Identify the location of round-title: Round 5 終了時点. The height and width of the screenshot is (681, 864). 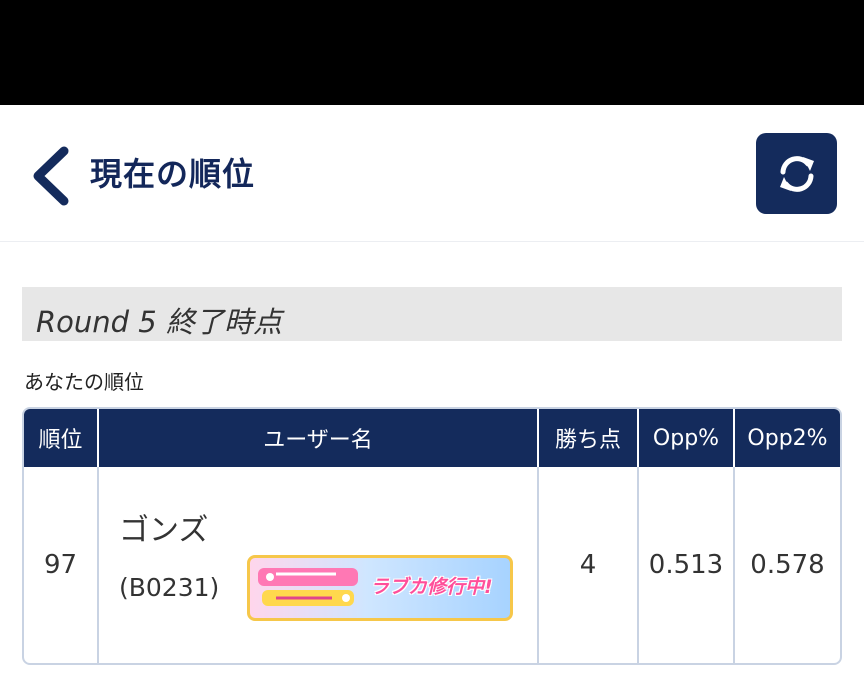
(159, 322).